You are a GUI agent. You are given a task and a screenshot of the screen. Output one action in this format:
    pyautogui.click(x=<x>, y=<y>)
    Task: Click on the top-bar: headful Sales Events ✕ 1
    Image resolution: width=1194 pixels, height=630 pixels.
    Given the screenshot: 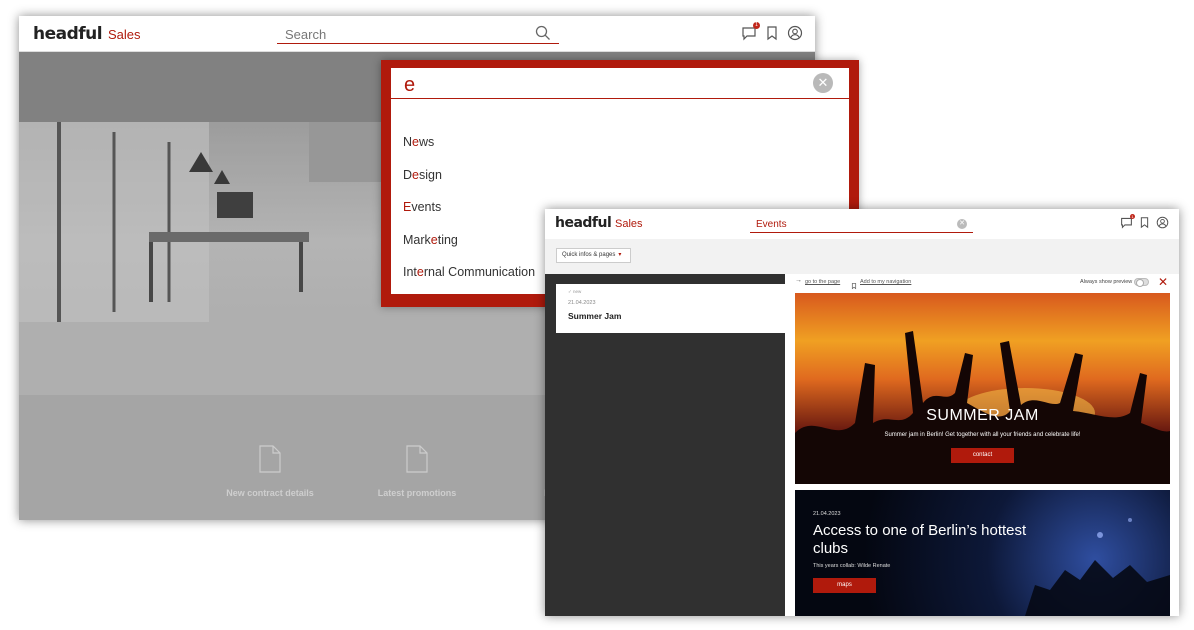 What is the action you would take?
    pyautogui.click(x=862, y=224)
    